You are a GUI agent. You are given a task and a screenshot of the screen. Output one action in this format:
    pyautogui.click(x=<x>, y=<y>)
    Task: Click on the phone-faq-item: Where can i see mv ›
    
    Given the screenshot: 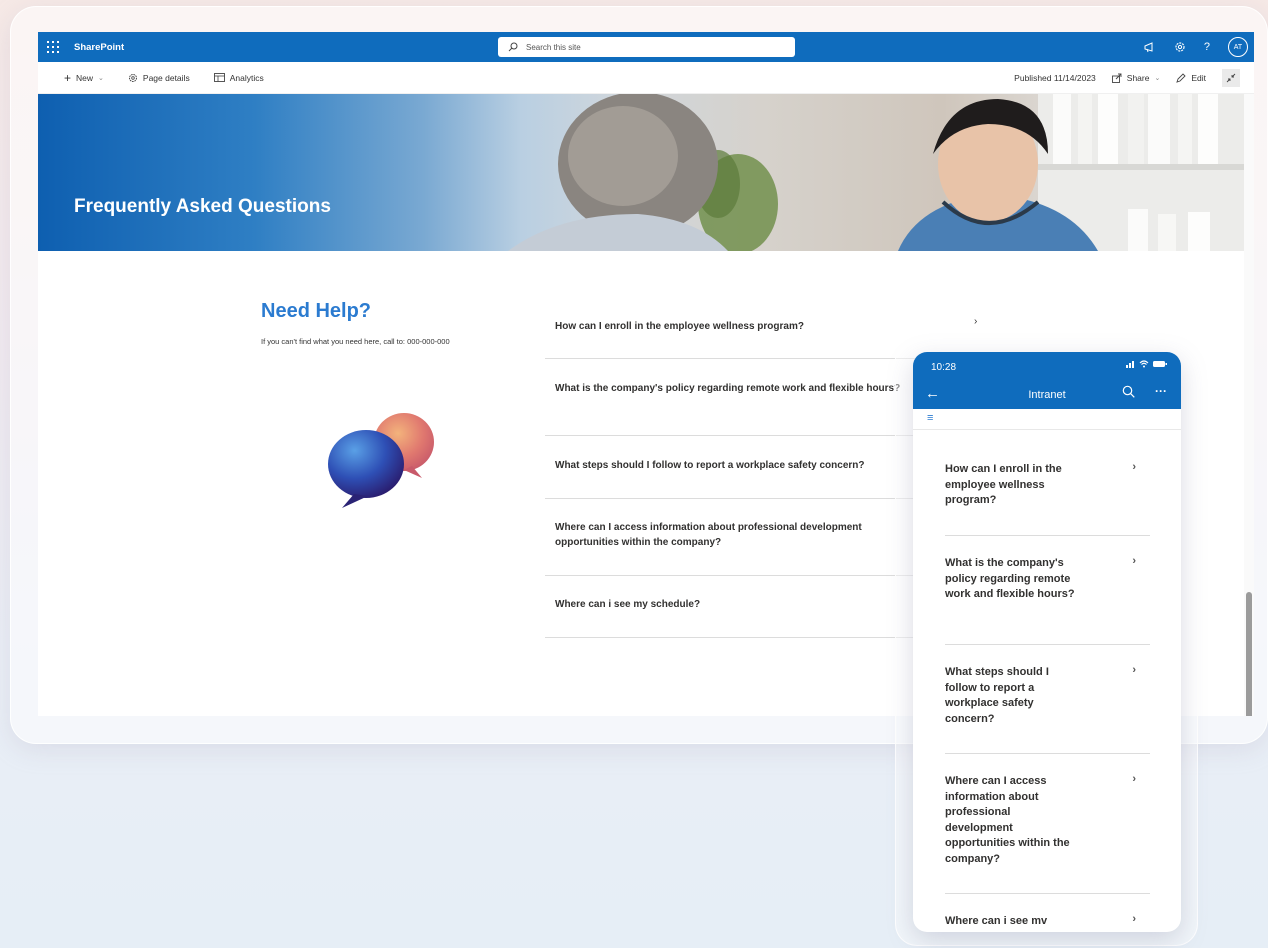 What is the action you would take?
    pyautogui.click(x=1047, y=921)
    